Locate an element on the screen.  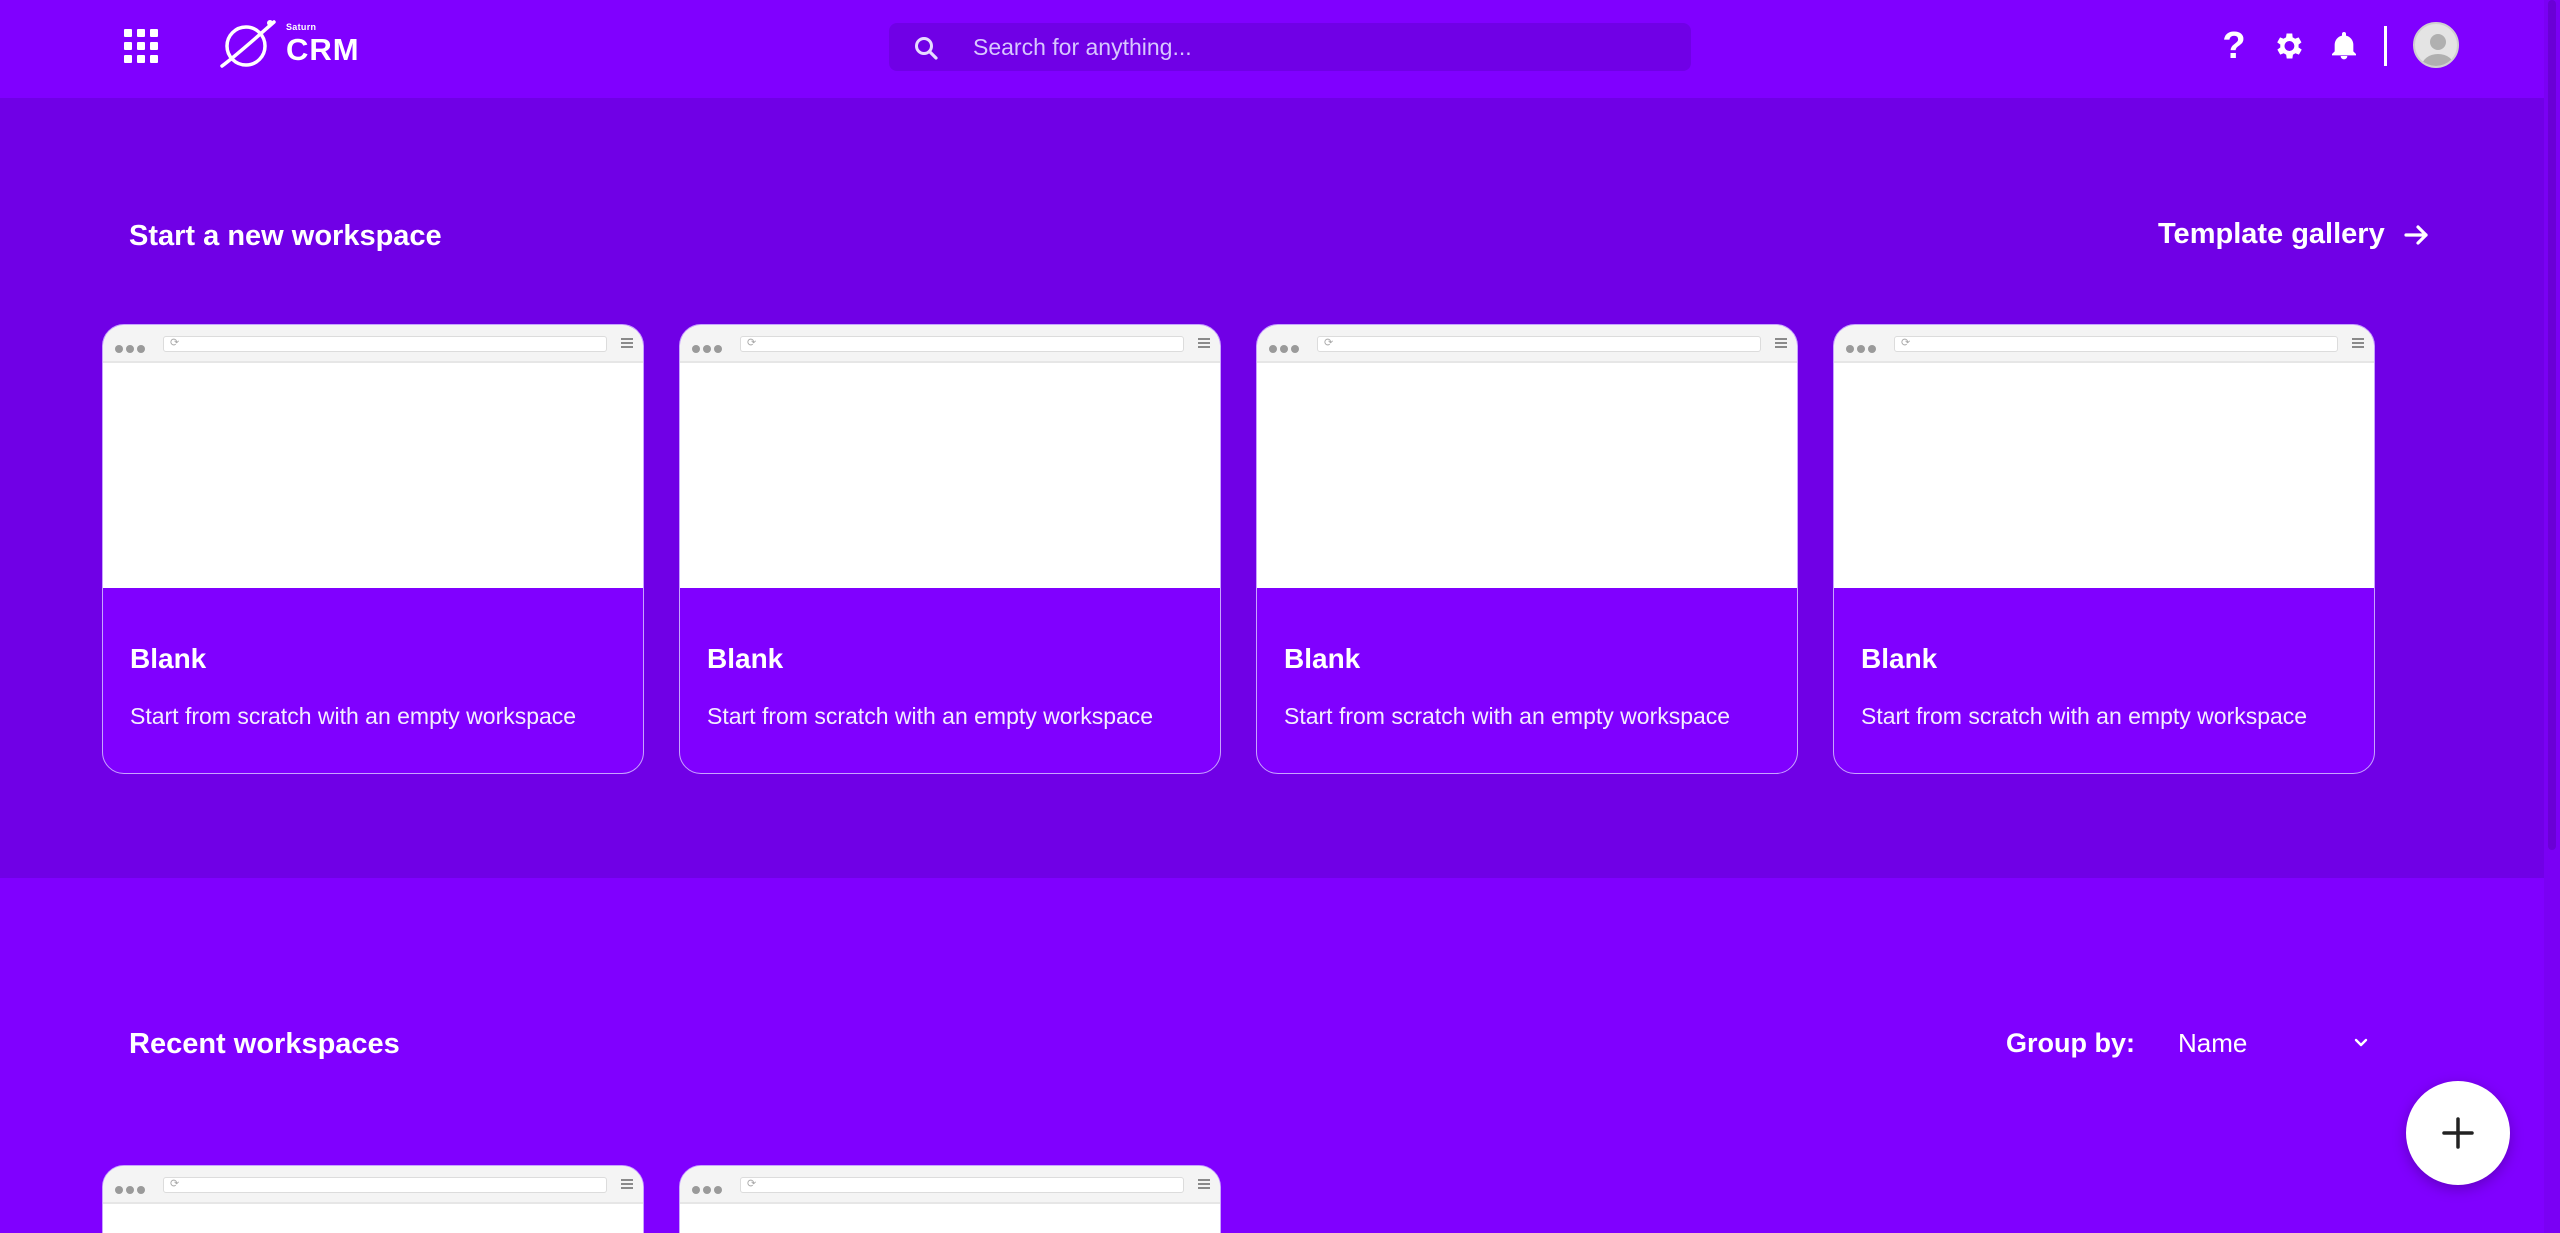
top-navigation-bar: Saturn CRM ? is located at coordinates (1280, 49).